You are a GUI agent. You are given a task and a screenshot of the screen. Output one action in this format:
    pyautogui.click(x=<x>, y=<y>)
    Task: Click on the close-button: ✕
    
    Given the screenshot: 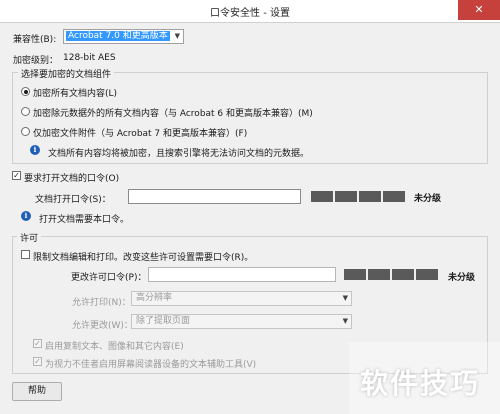 What is the action you would take?
    pyautogui.click(x=479, y=10)
    